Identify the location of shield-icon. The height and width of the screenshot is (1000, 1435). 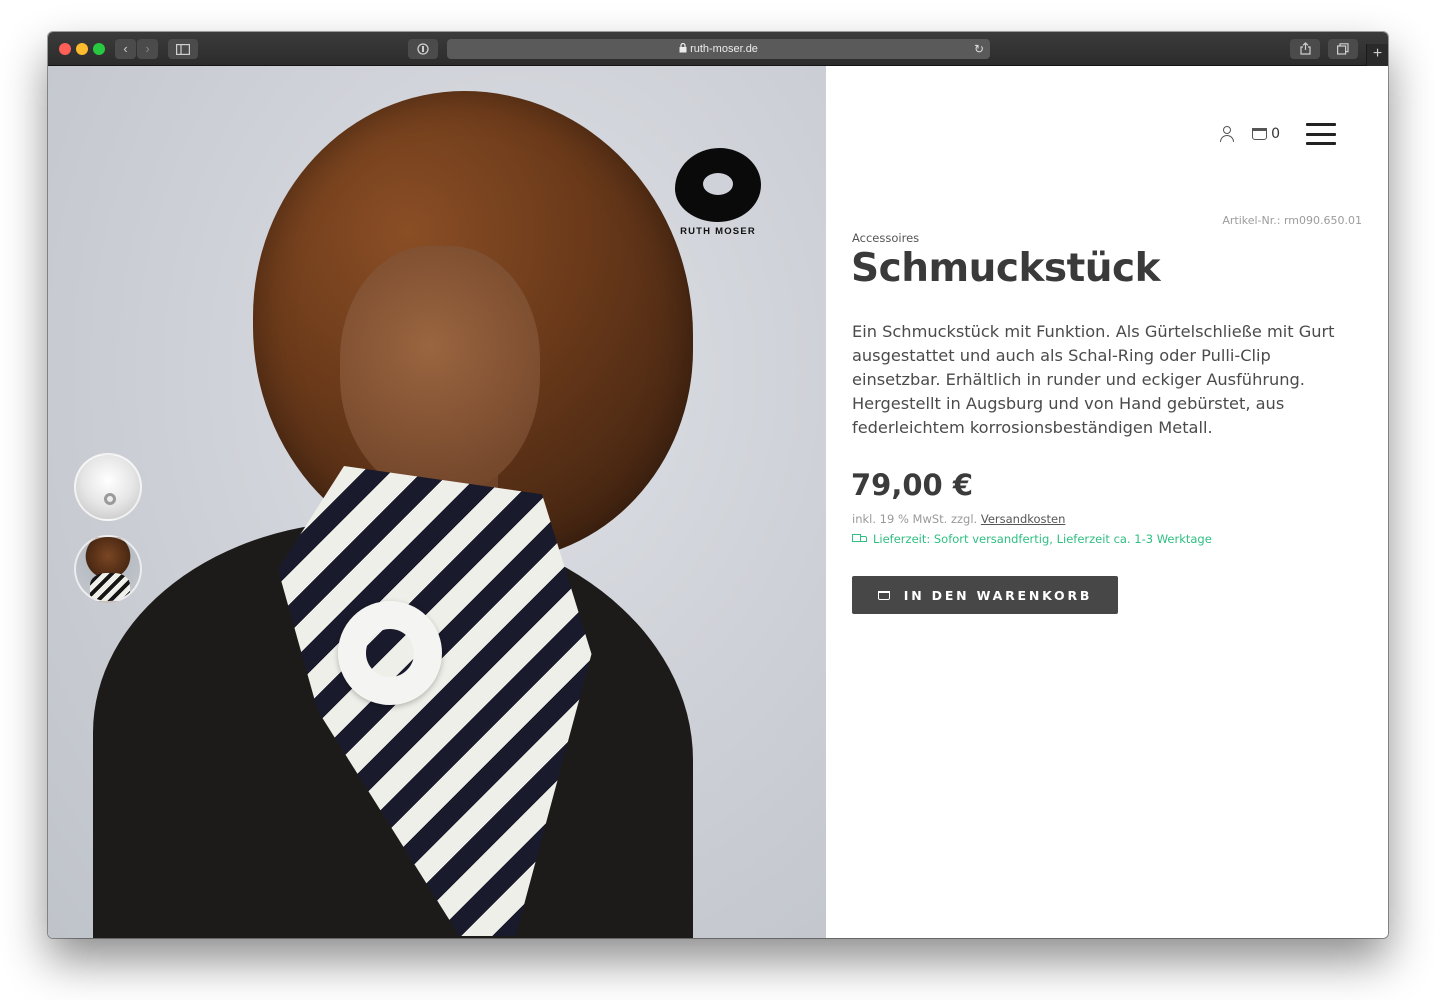
(423, 49).